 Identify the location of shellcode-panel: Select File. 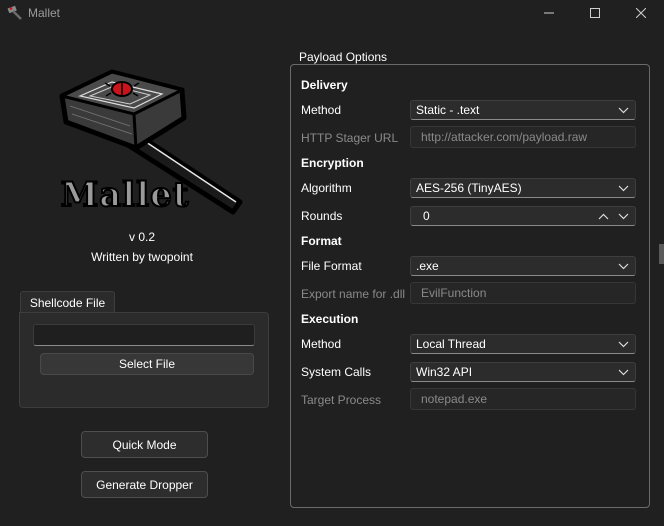
(144, 360).